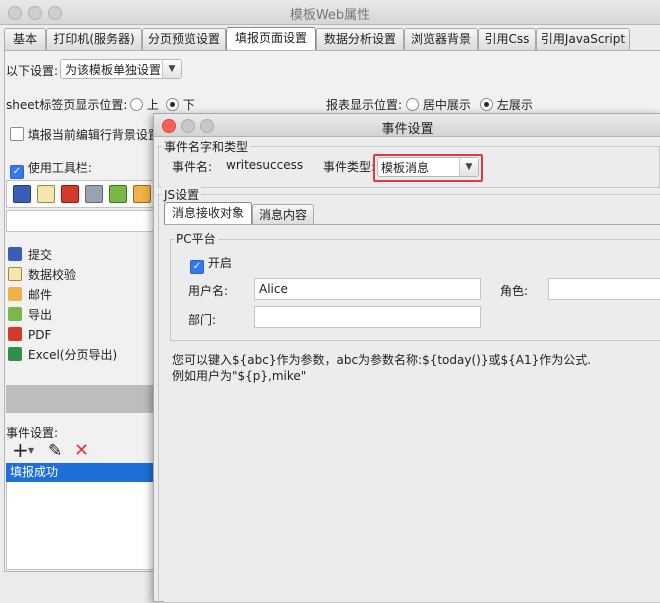  I want to click on list-item: 导出, so click(30, 315).